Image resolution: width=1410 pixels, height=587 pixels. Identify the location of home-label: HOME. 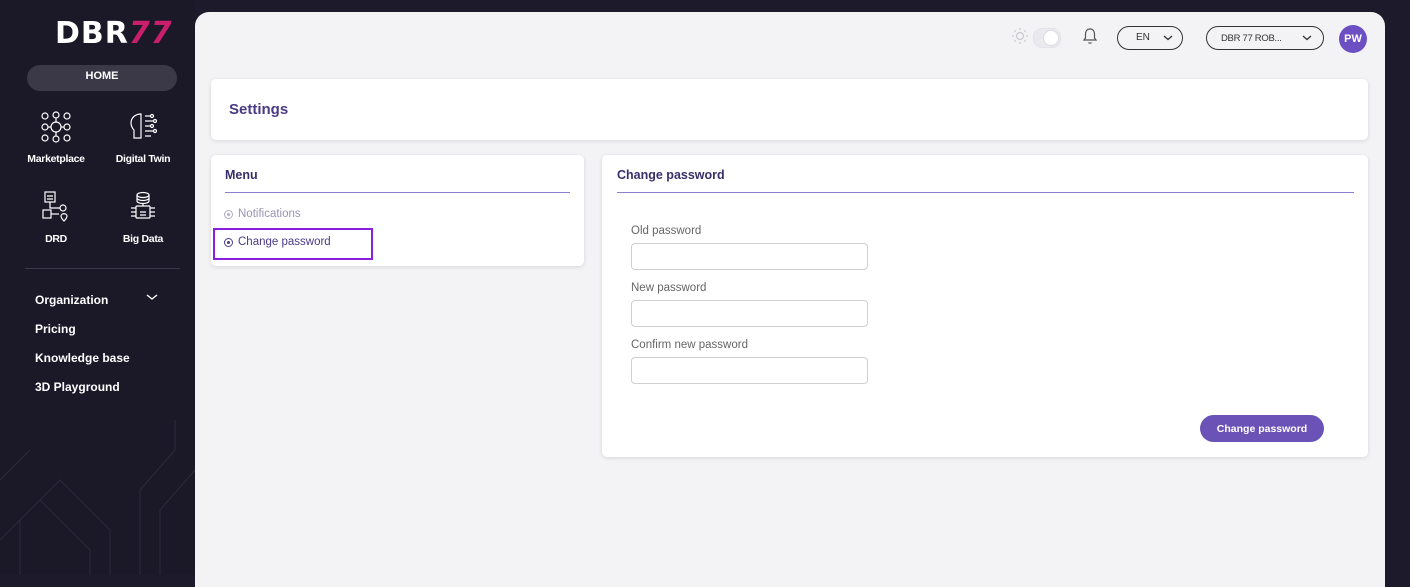
(102, 76).